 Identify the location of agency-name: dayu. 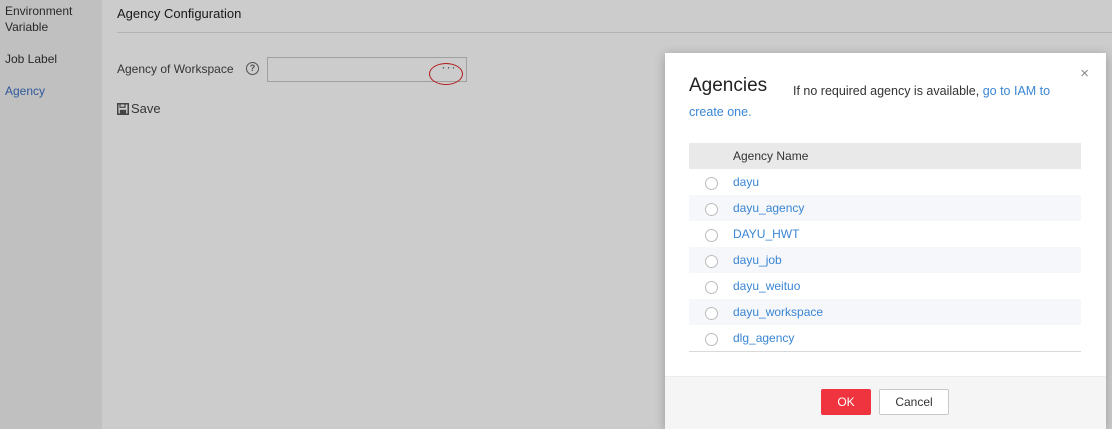
(746, 182).